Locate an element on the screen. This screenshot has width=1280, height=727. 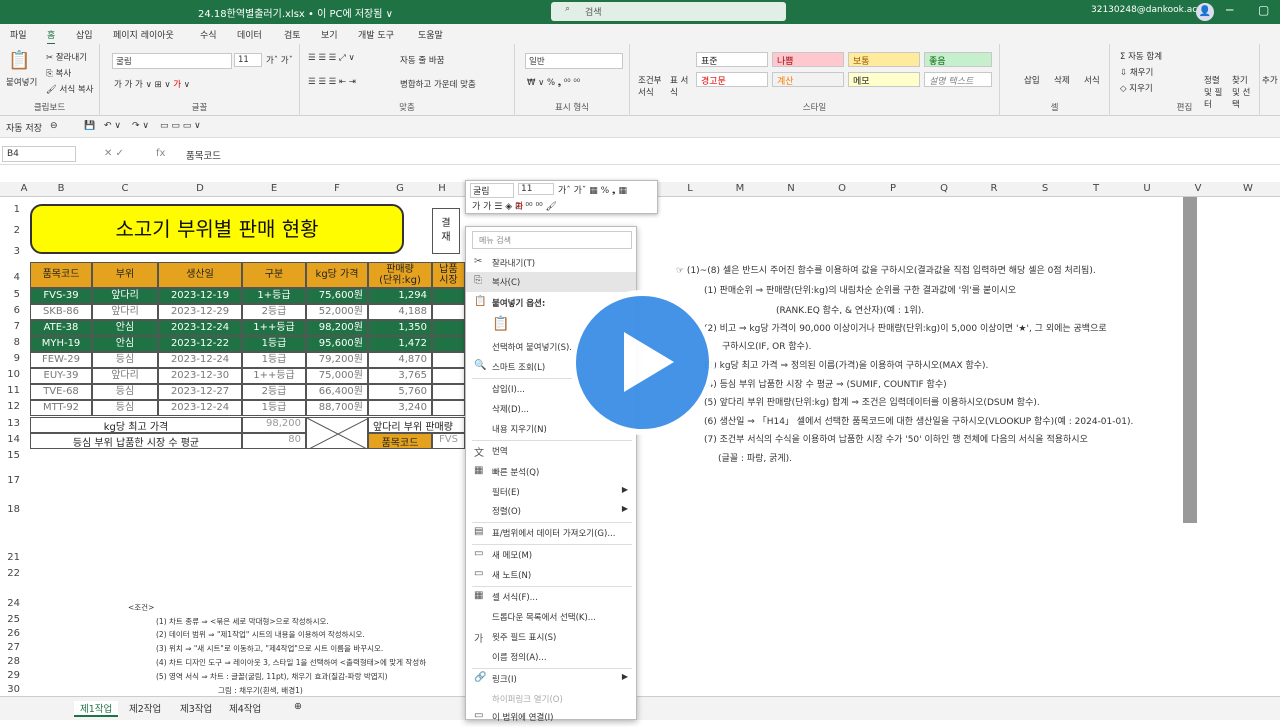
sheet-title: 소고기 부위별 판매 현황 is located at coordinates (217, 229).